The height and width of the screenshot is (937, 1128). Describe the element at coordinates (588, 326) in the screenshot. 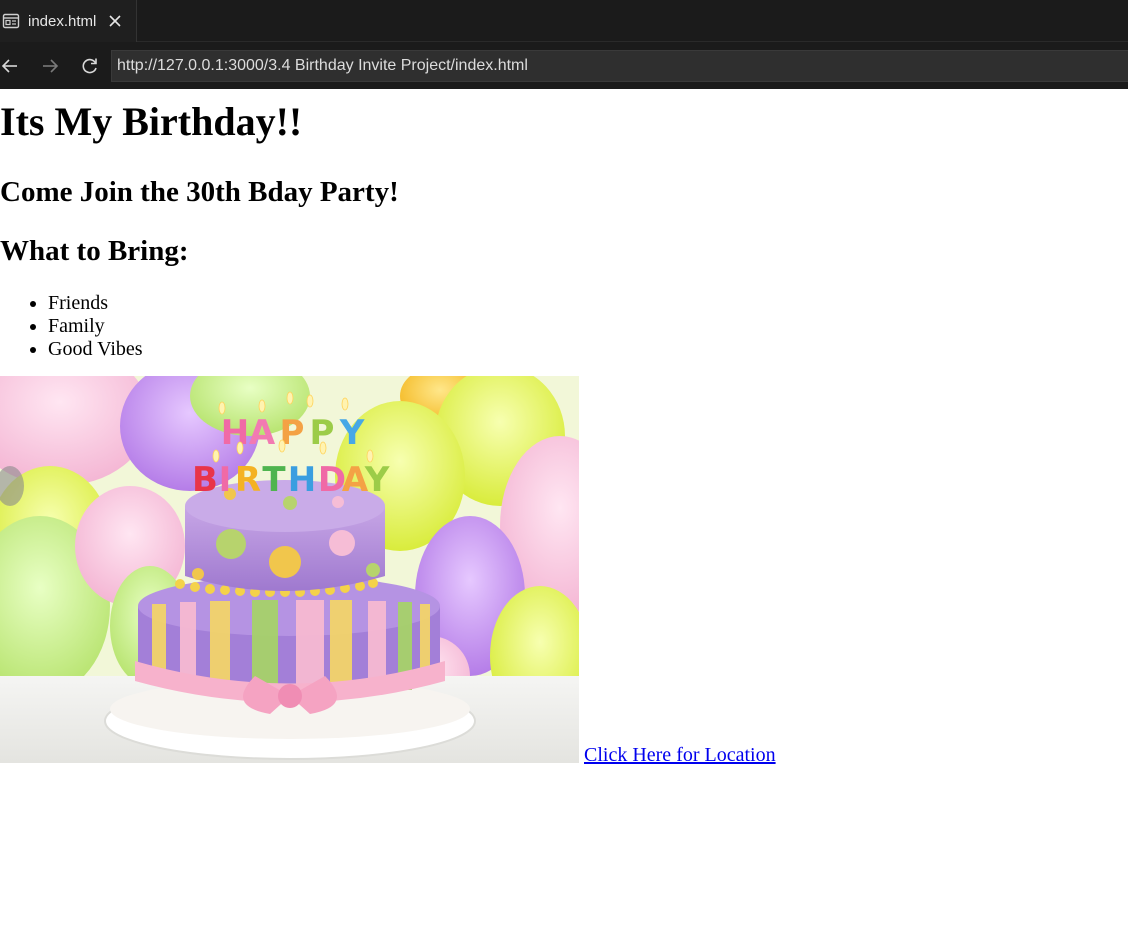

I see `list-item: Family` at that location.